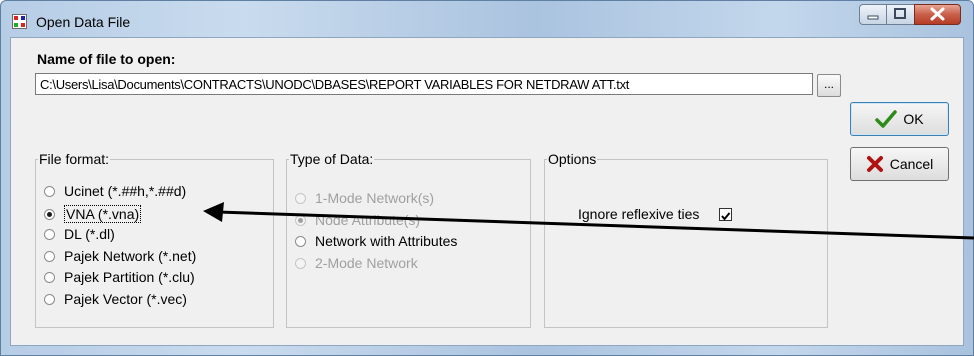 The image size is (974, 356). Describe the element at coordinates (886, 119) in the screenshot. I see `checkmark-icon` at that location.